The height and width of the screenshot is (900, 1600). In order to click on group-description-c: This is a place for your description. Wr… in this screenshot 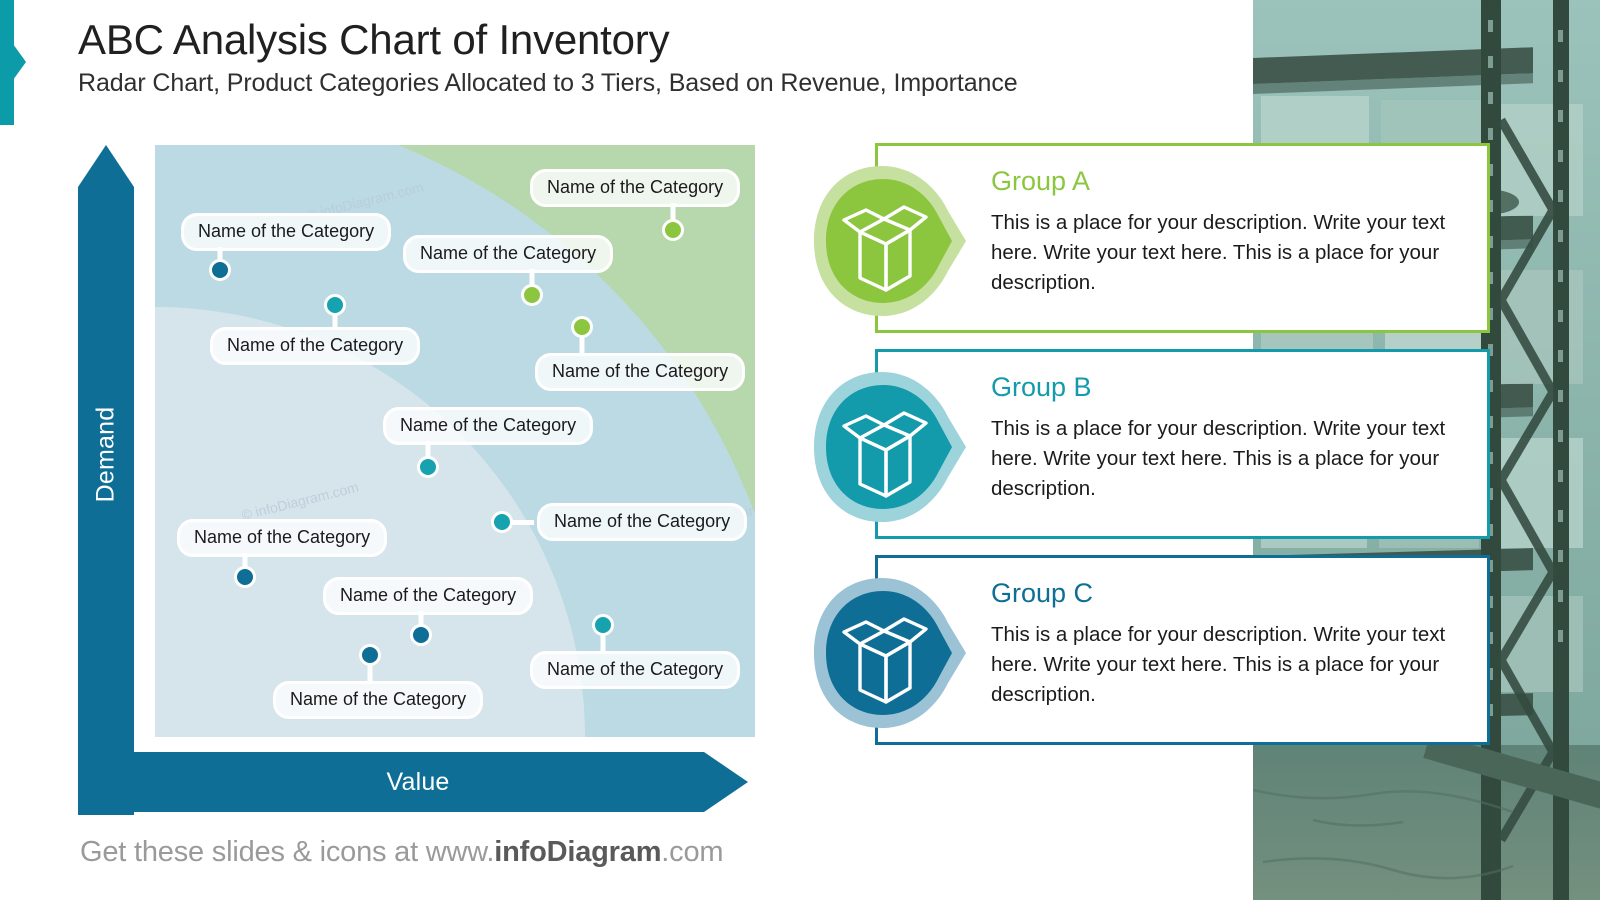, I will do `click(1218, 664)`.